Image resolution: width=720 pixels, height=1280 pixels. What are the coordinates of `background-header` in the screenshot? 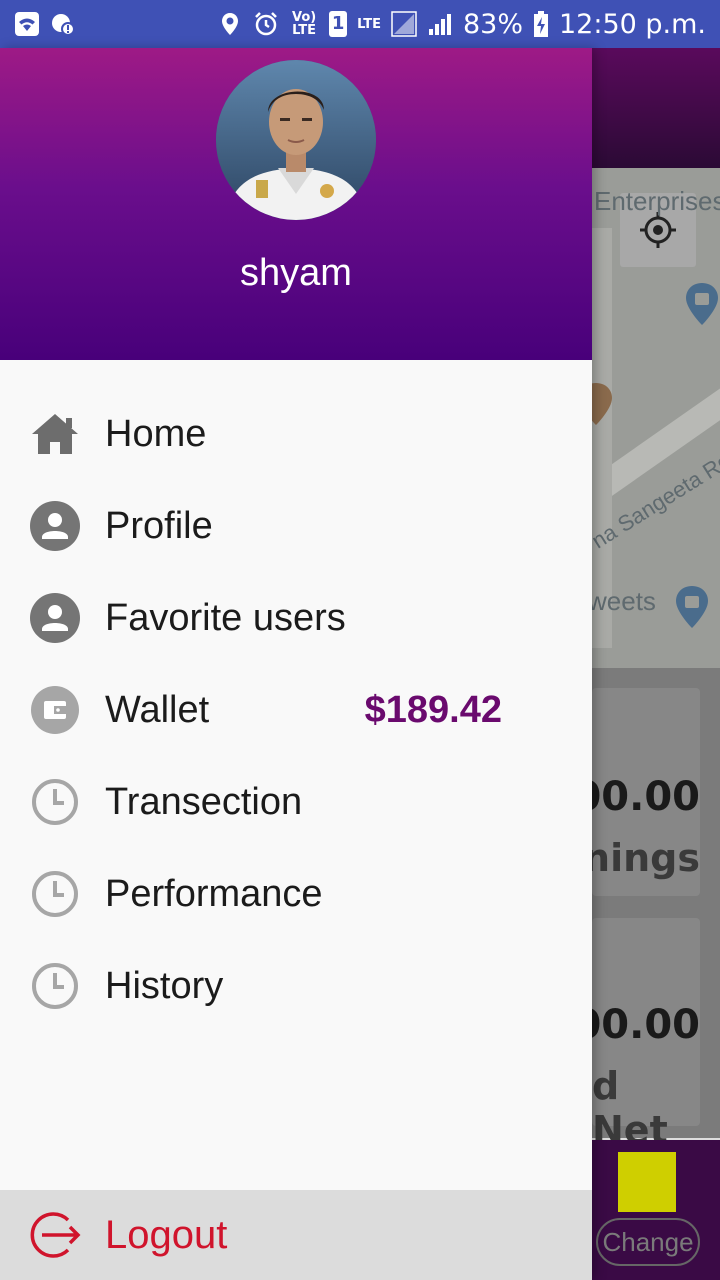 It's located at (656, 108).